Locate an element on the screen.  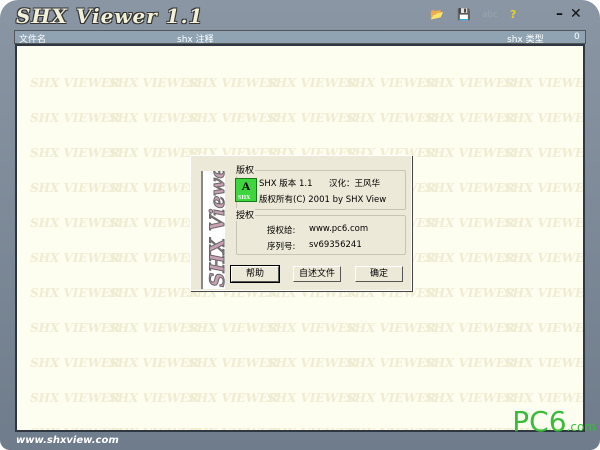
save-icon: 💾 is located at coordinates (464, 14).